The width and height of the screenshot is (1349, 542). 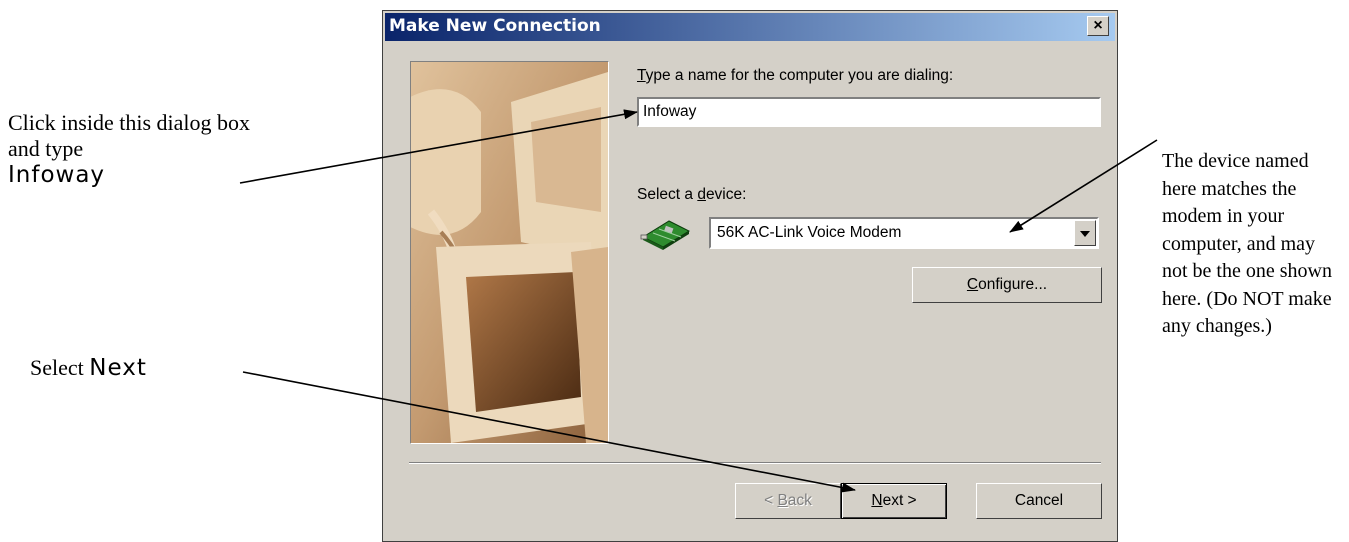 I want to click on back-button: < Back, so click(x=788, y=501).